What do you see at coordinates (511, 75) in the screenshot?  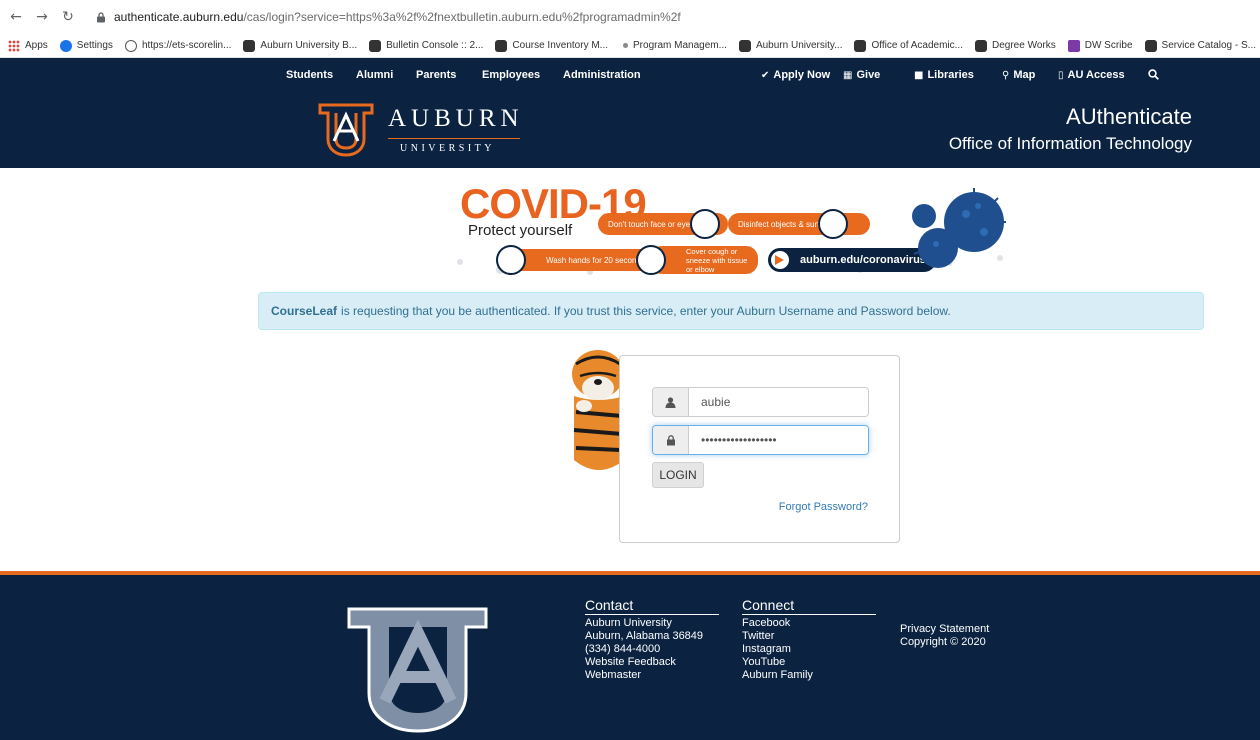 I see `nav-employees: Employees` at bounding box center [511, 75].